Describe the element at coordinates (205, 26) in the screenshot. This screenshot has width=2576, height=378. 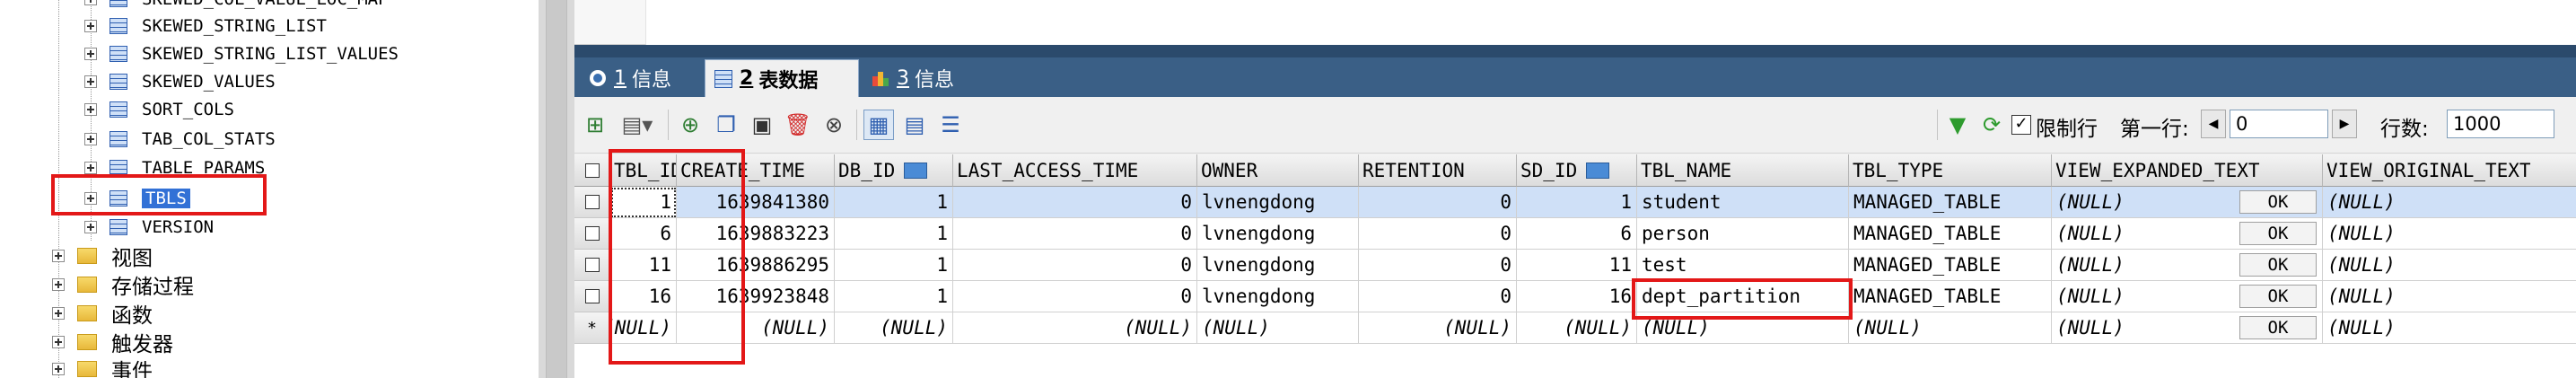
I see `tree-item-table: SKEWED_STRING_LIST` at that location.